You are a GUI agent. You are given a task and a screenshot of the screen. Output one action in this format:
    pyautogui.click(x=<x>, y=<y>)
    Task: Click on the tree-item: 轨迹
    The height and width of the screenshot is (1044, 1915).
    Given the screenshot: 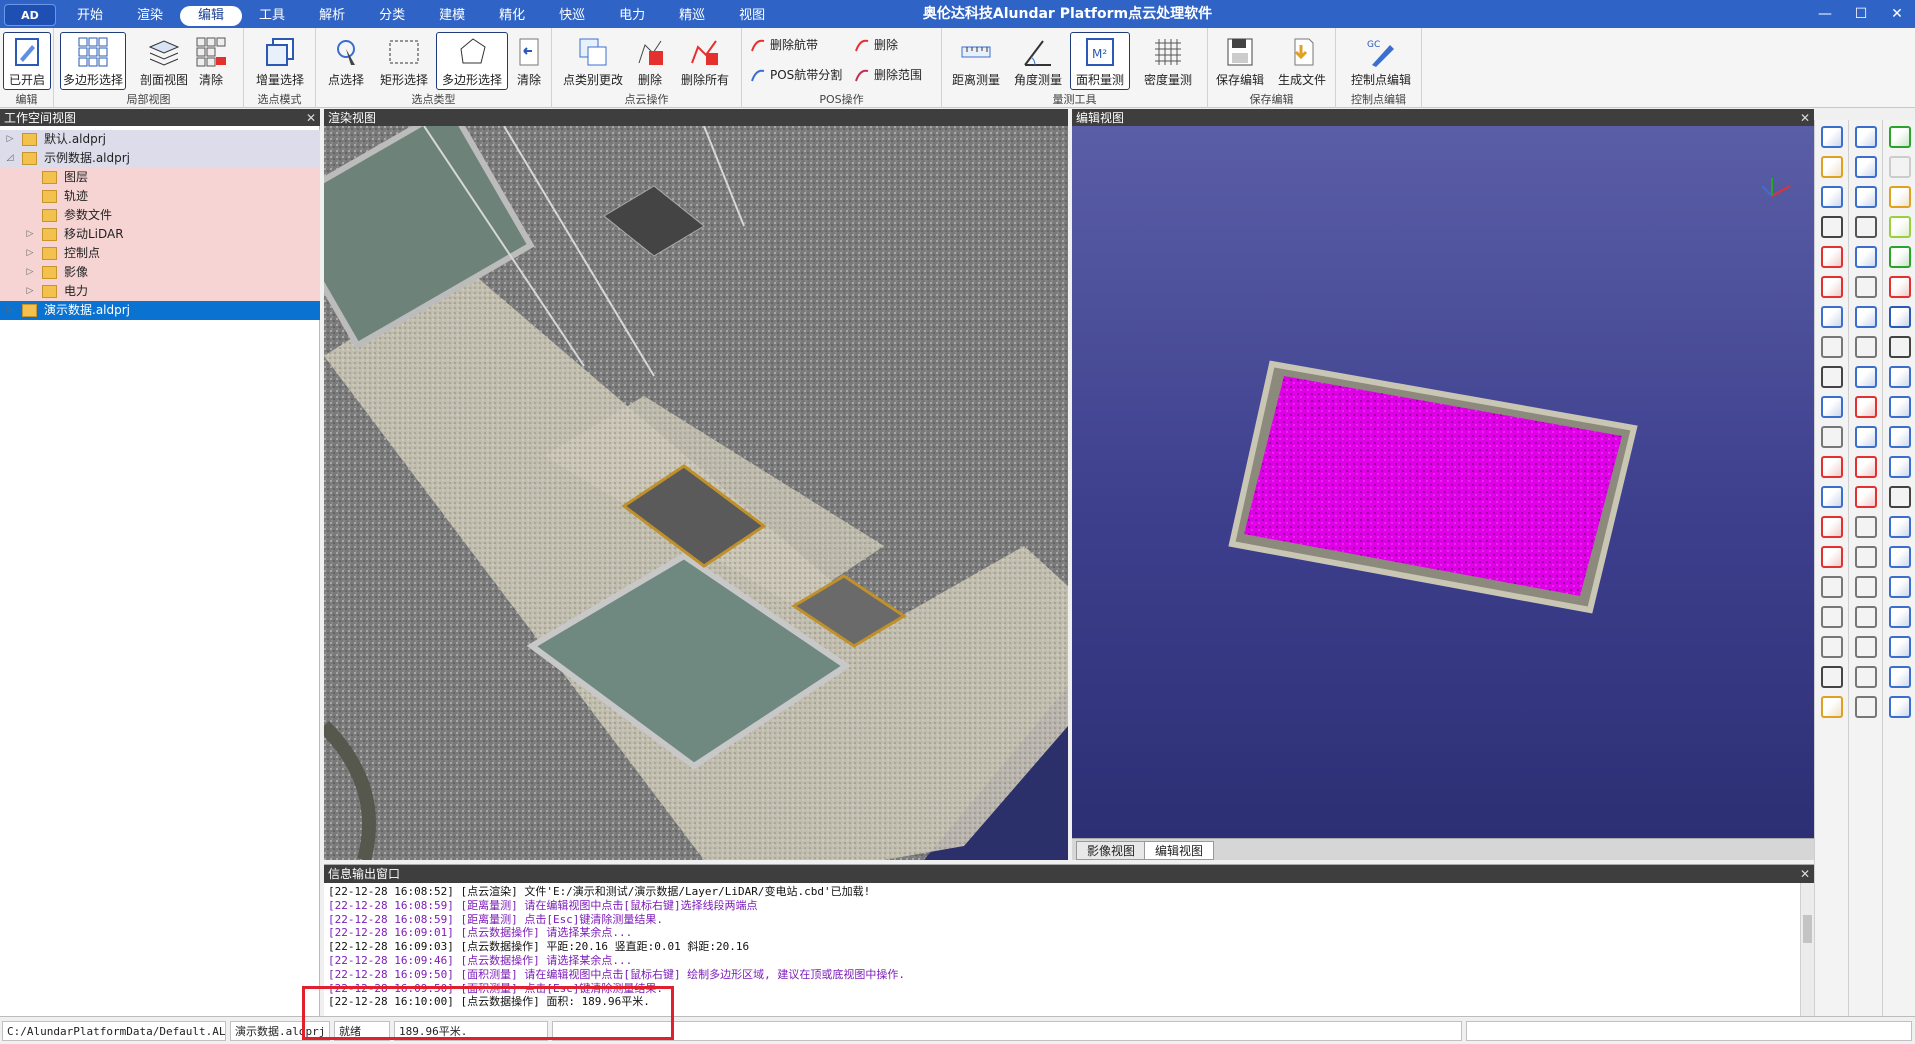 What is the action you would take?
    pyautogui.click(x=160, y=196)
    